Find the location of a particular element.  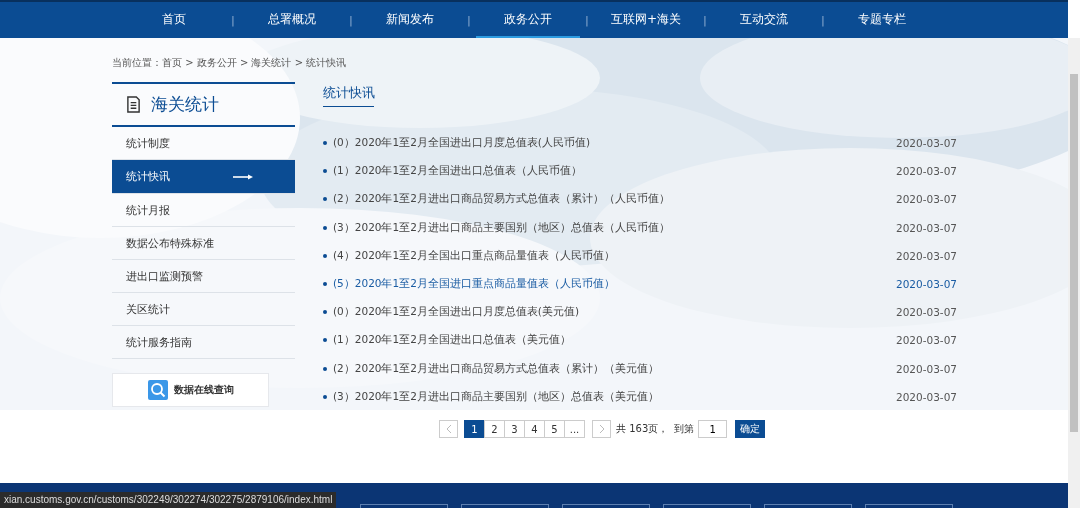

goto-label: 到第 is located at coordinates (684, 429).